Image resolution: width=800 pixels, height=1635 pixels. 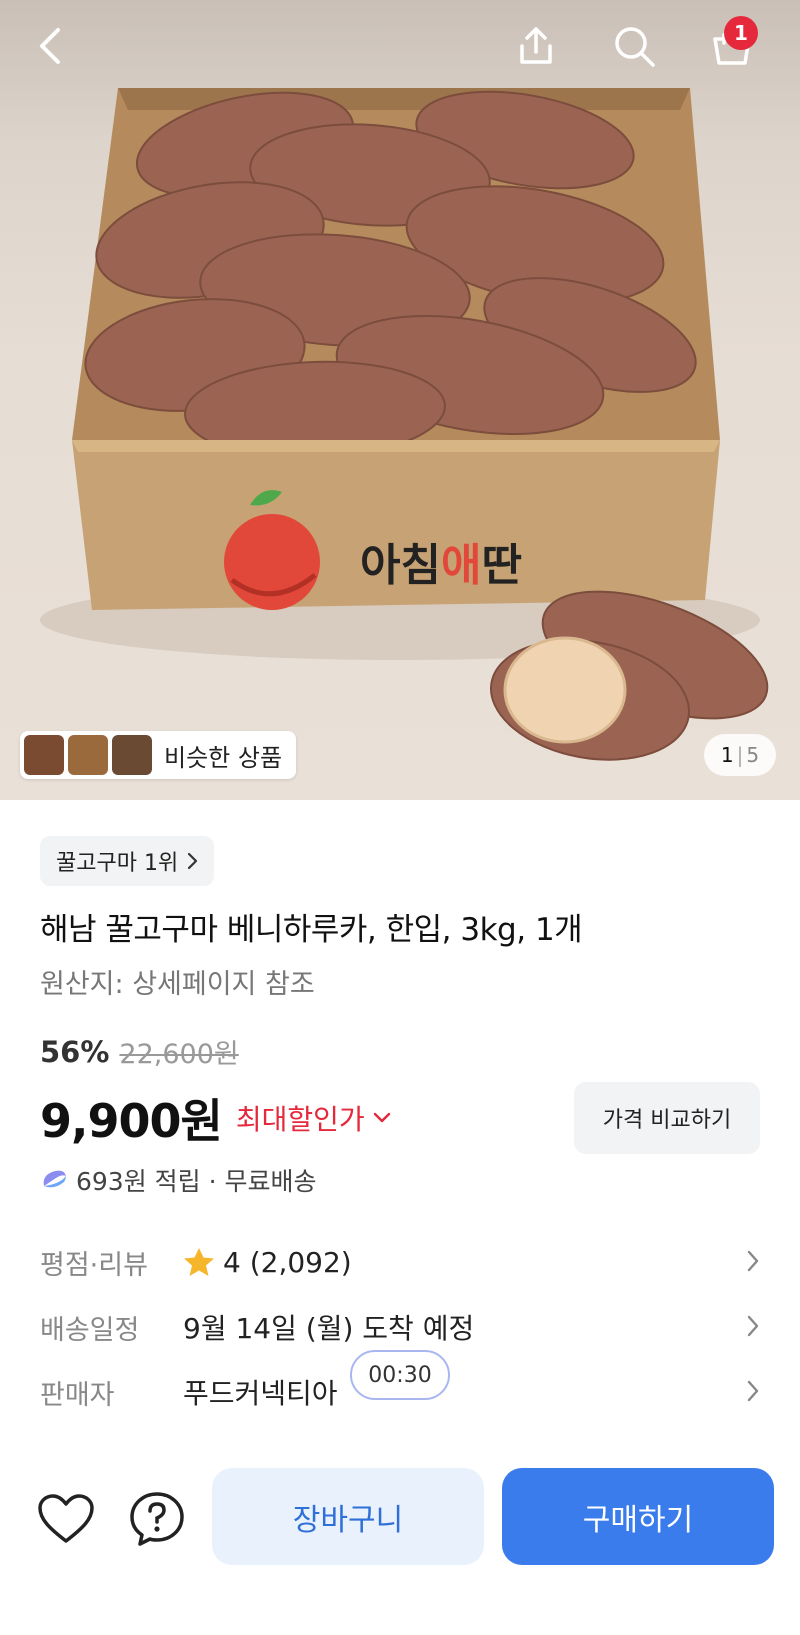 What do you see at coordinates (441, 565) in the screenshot?
I see `brand-logo-text: 아침애딴` at bounding box center [441, 565].